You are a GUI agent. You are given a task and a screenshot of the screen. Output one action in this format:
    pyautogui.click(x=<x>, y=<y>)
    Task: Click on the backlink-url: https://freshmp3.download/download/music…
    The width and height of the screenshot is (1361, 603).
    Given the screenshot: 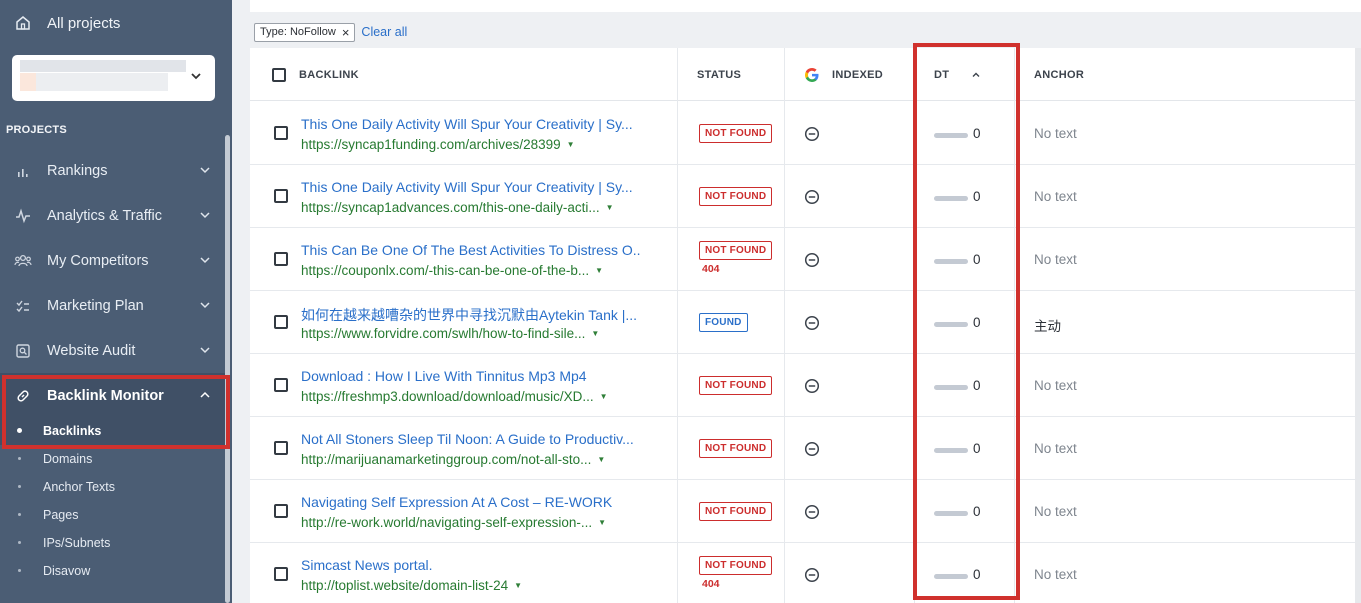 What is the action you would take?
    pyautogui.click(x=454, y=396)
    